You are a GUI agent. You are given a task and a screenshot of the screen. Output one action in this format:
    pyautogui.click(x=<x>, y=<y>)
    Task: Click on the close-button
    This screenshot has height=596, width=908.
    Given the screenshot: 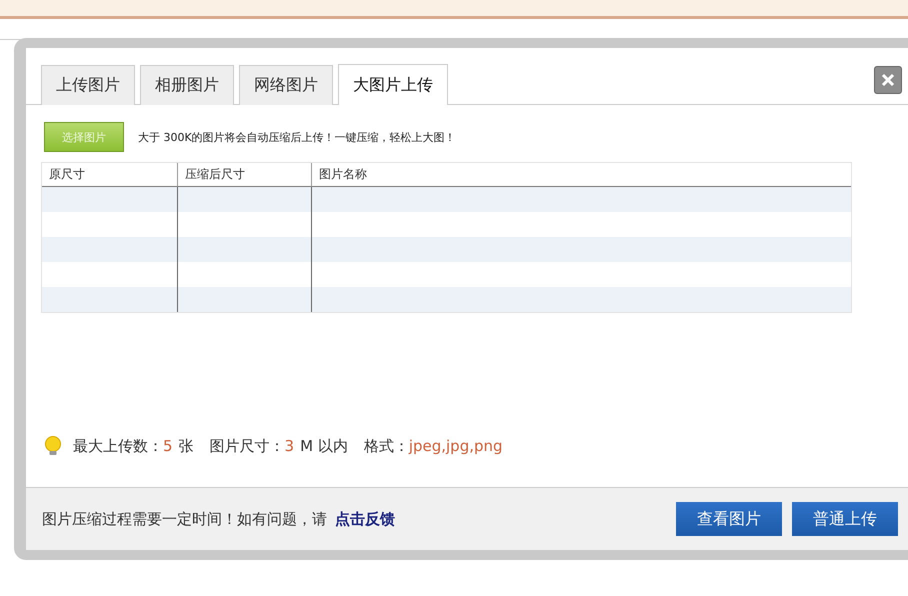 What is the action you would take?
    pyautogui.click(x=888, y=80)
    